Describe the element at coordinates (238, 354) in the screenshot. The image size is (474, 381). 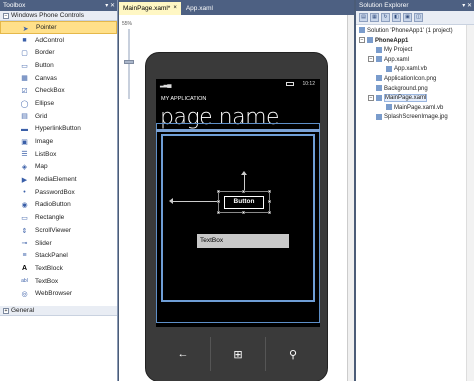
I see `windows-start-icon: ⊞` at that location.